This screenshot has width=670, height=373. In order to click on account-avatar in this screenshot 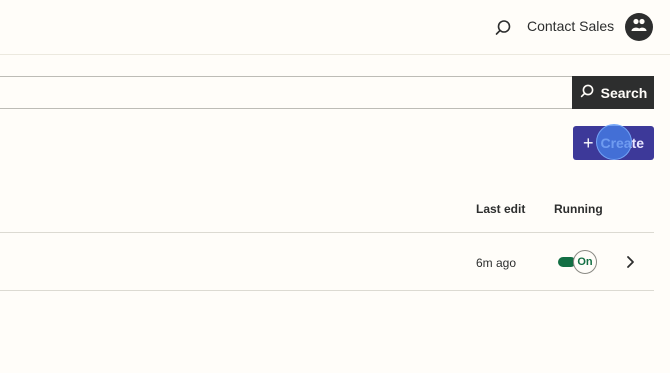, I will do `click(639, 27)`.